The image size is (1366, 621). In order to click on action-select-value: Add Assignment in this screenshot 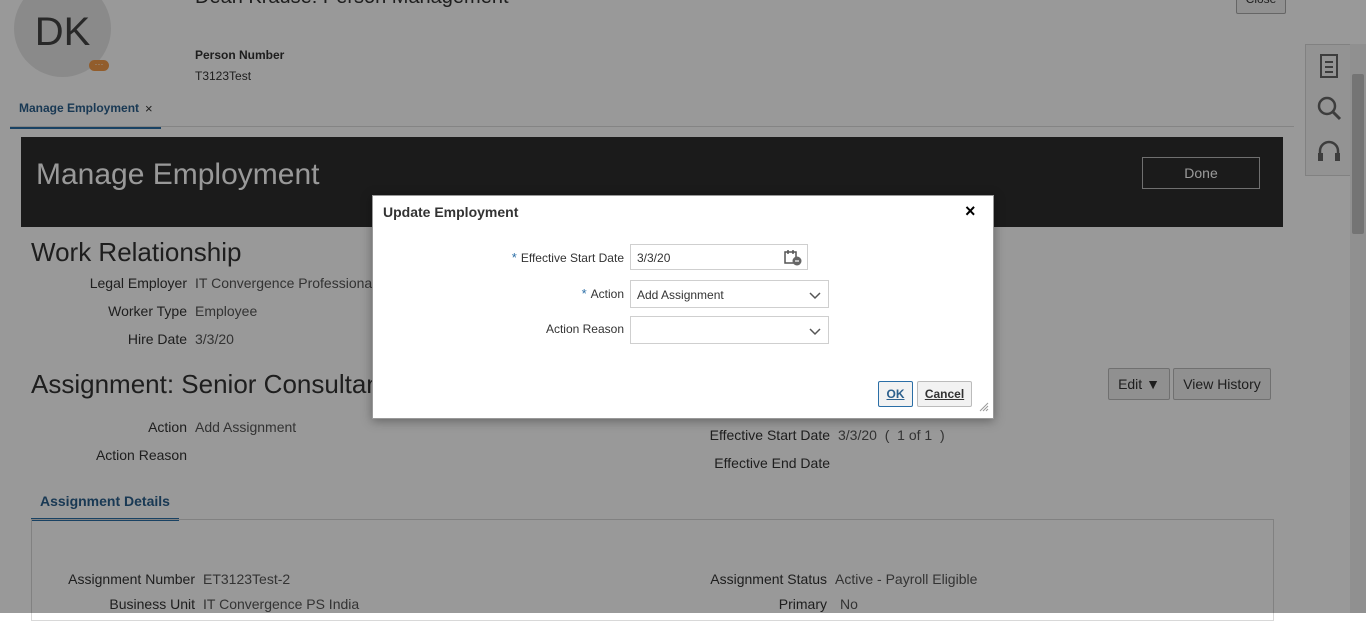, I will do `click(680, 295)`.